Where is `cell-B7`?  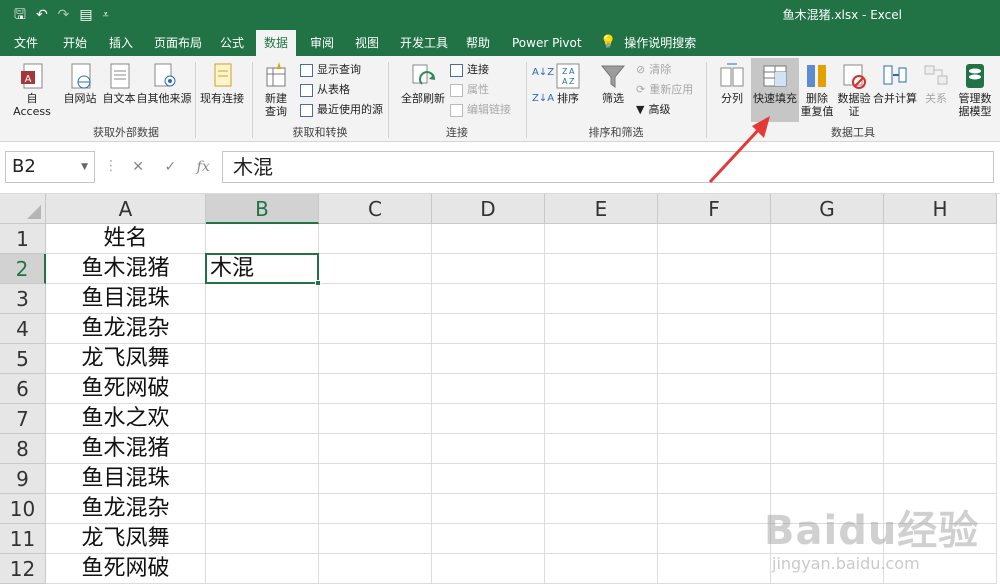 cell-B7 is located at coordinates (262, 419).